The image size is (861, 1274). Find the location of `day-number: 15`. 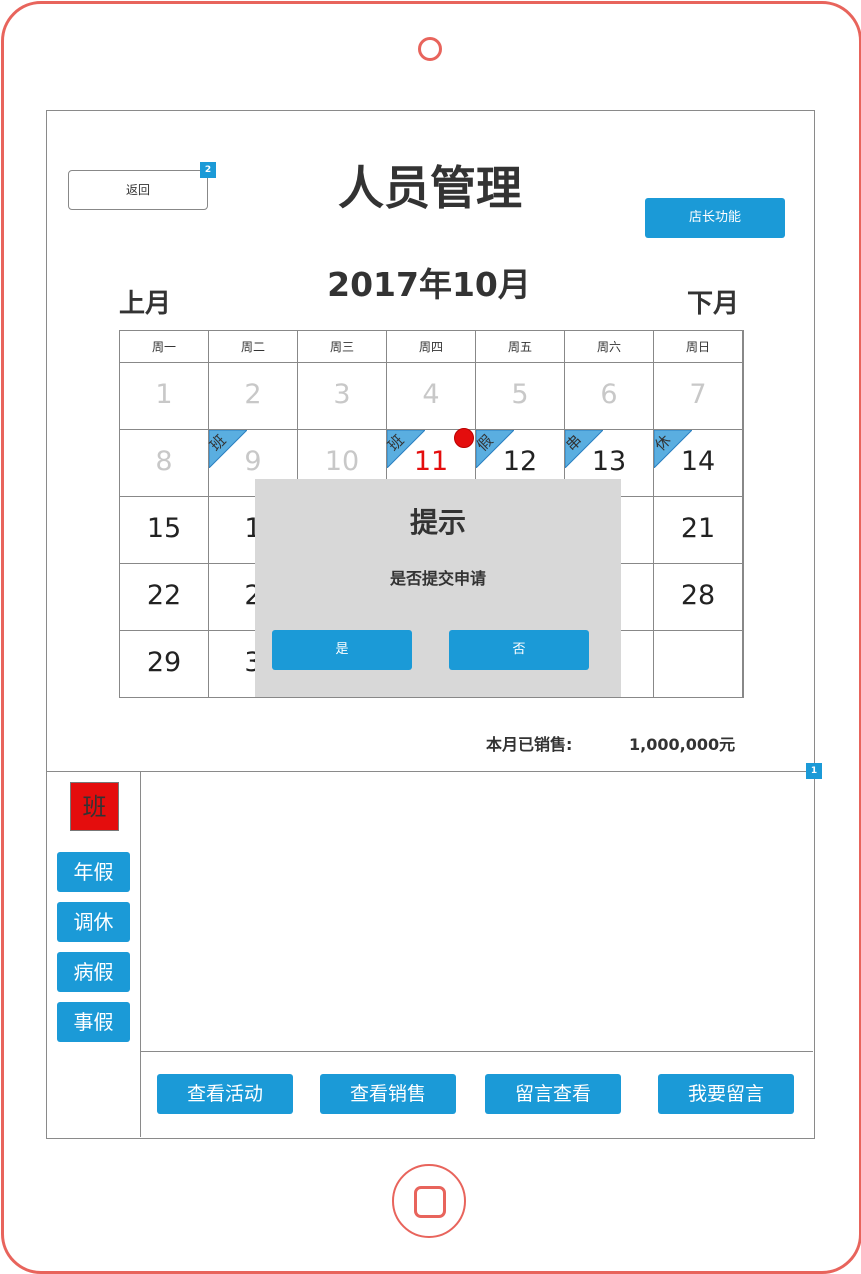

day-number: 15 is located at coordinates (164, 528).